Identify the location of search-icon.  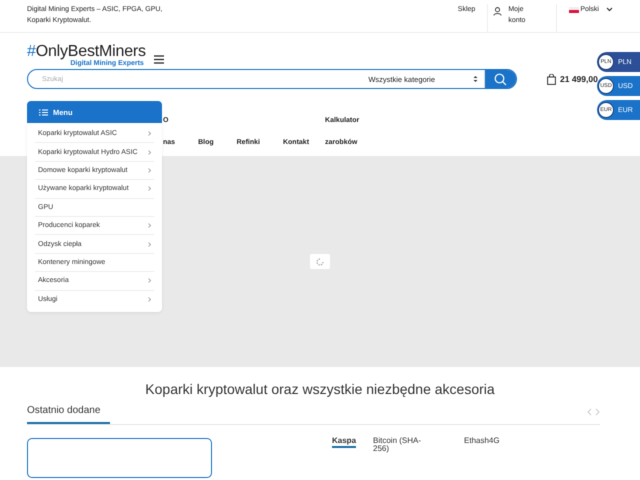
(500, 79).